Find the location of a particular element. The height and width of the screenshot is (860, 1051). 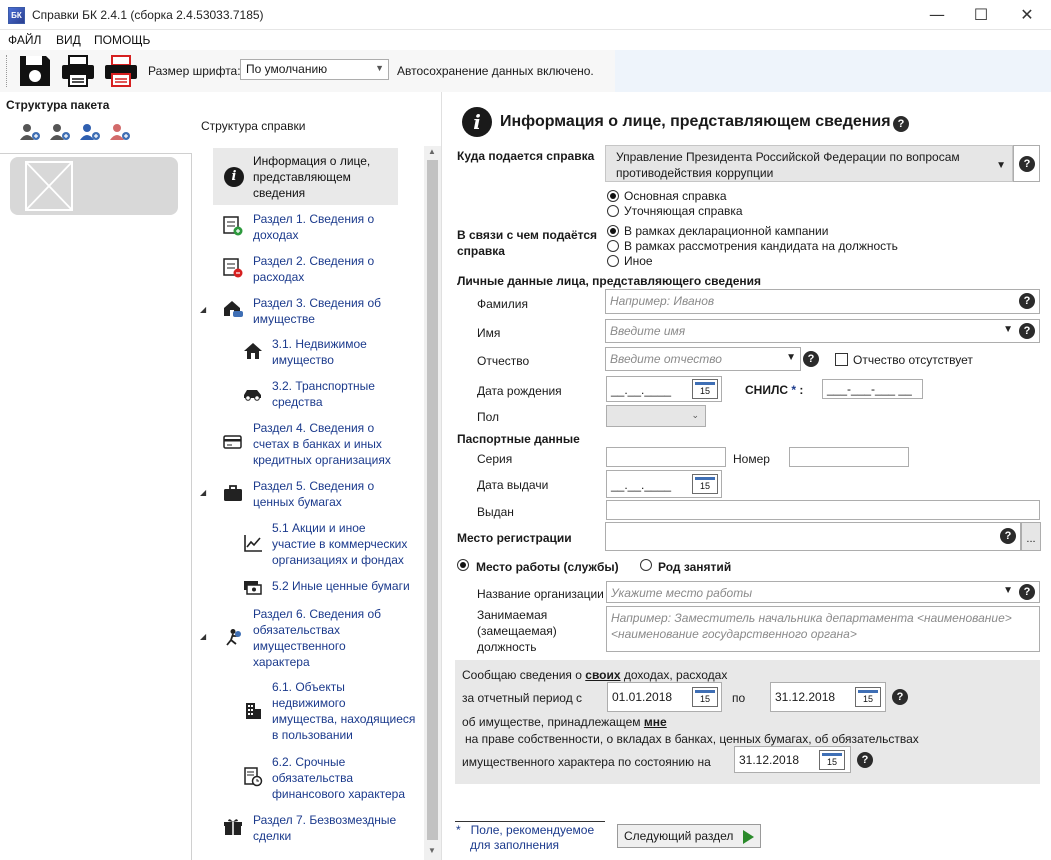

issued-by-label: Выдан is located at coordinates (495, 512).